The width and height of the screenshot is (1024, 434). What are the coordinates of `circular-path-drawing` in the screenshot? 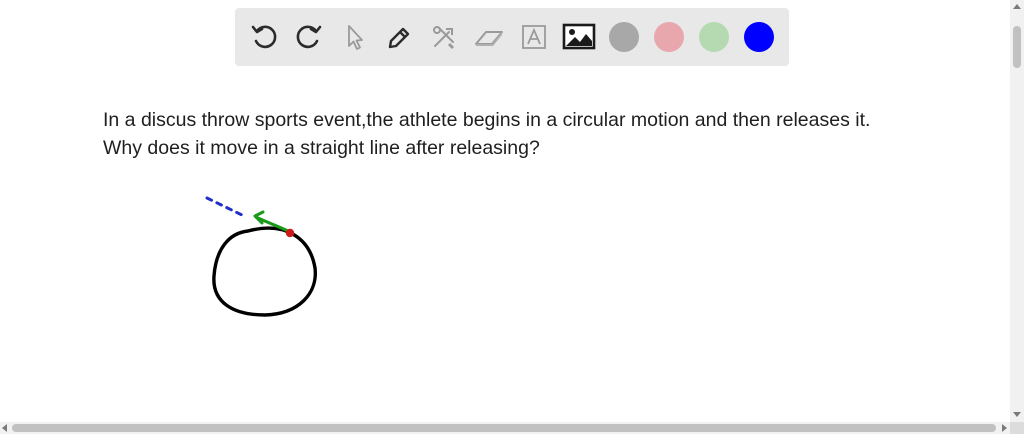 It's located at (264, 271).